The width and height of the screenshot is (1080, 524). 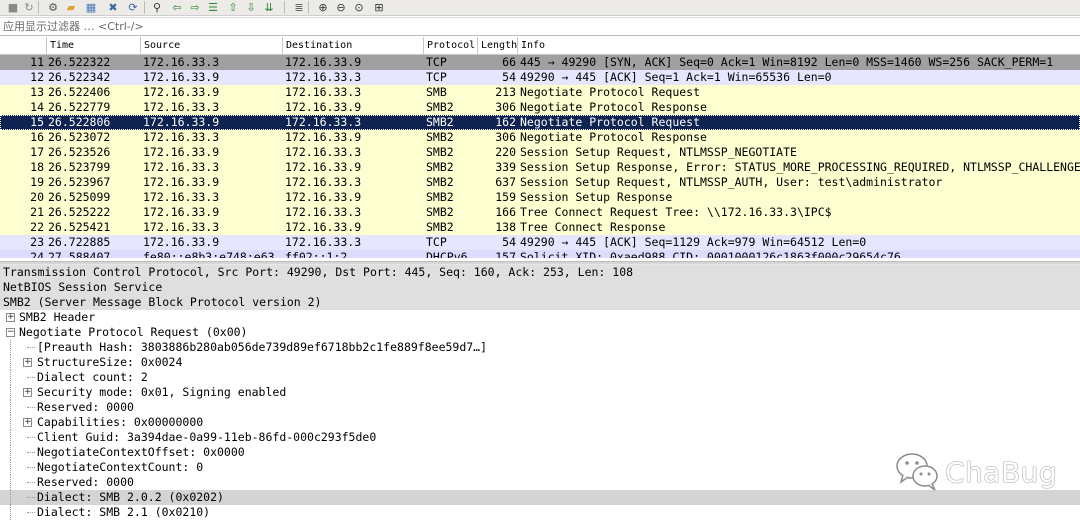 What do you see at coordinates (798, 46) in the screenshot?
I see `column-header-info: Info` at bounding box center [798, 46].